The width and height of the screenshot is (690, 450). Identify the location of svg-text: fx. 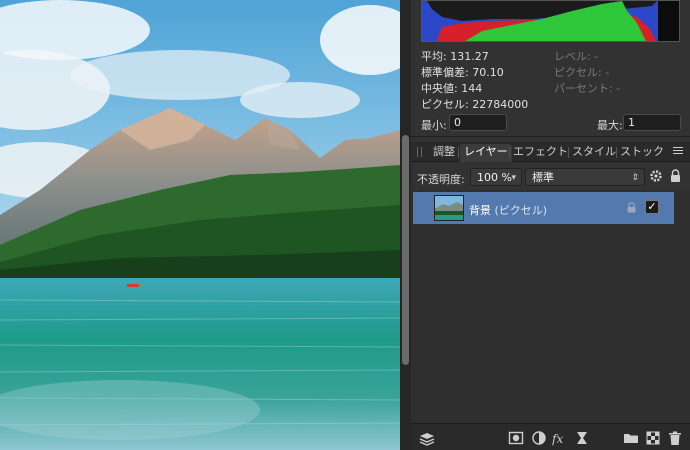
(557, 439).